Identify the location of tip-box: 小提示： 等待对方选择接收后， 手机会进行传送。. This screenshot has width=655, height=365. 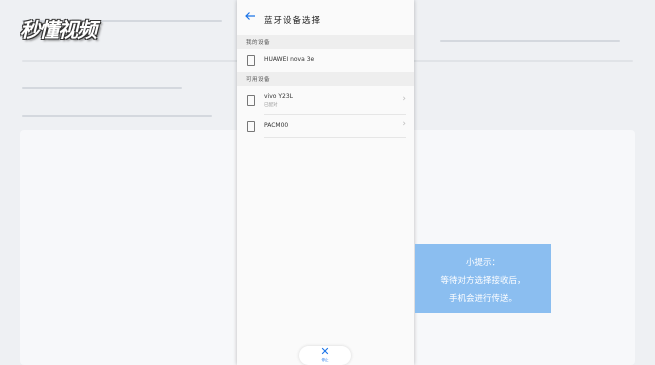
(483, 278).